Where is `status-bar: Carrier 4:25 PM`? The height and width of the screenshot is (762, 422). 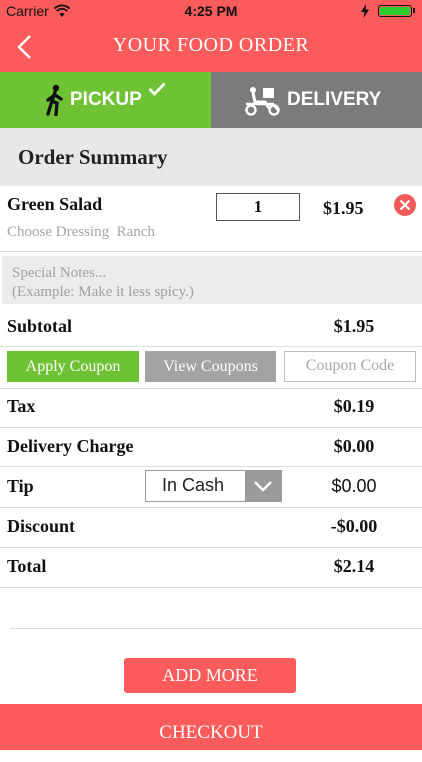 status-bar: Carrier 4:25 PM is located at coordinates (211, 11).